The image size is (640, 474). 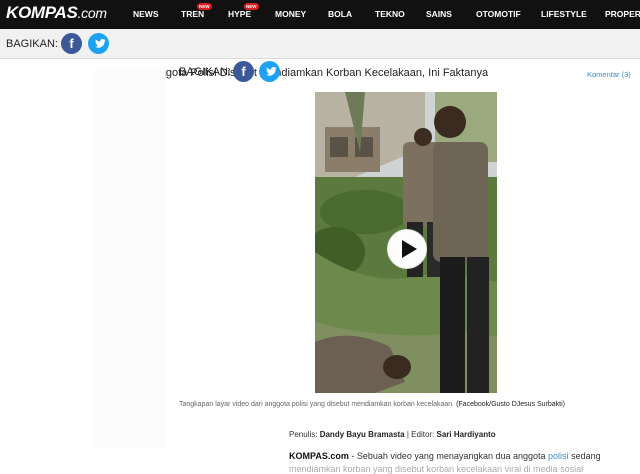 What do you see at coordinates (56, 13) in the screenshot?
I see `kompas-logo: KOMPAS.com` at bounding box center [56, 13].